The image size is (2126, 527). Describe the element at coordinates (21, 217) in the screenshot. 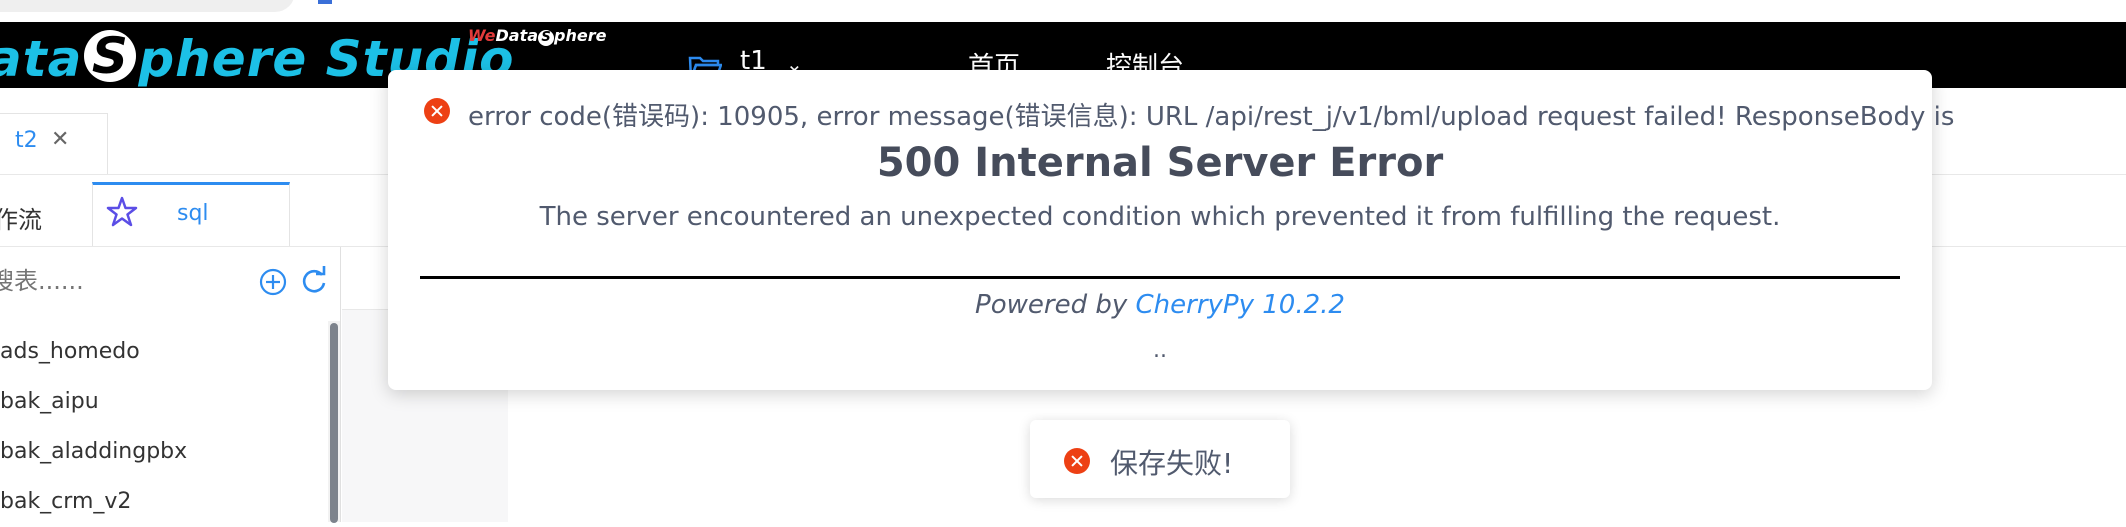

I see `tab-workflow: 作流` at that location.